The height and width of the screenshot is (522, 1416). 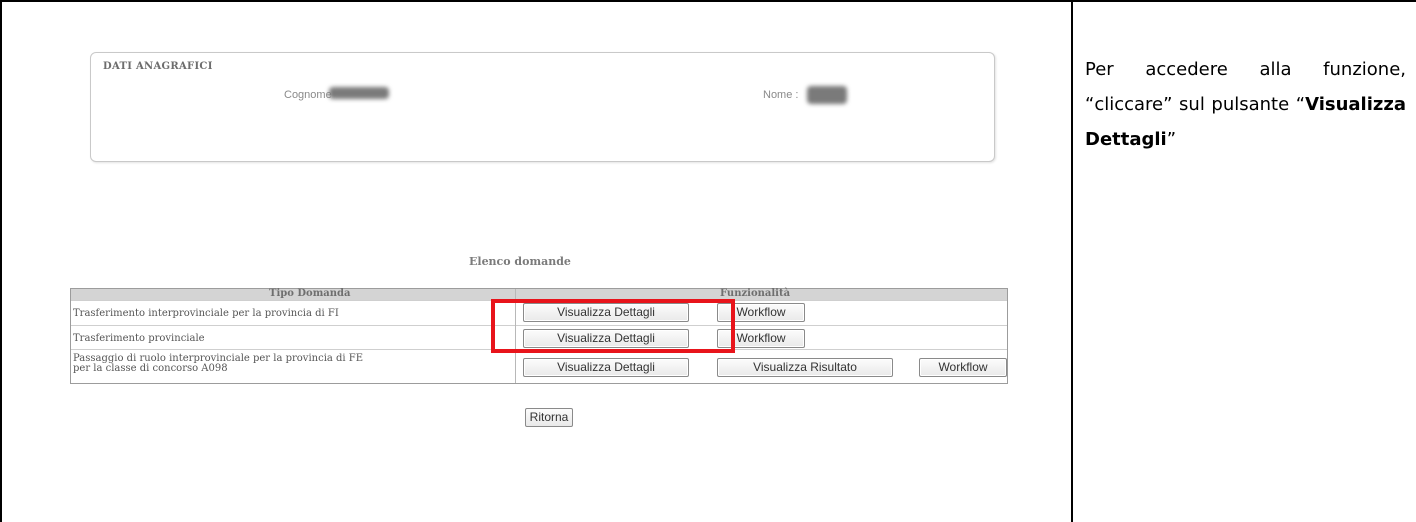 What do you see at coordinates (781, 95) in the screenshot?
I see `nome-label: Nome :` at bounding box center [781, 95].